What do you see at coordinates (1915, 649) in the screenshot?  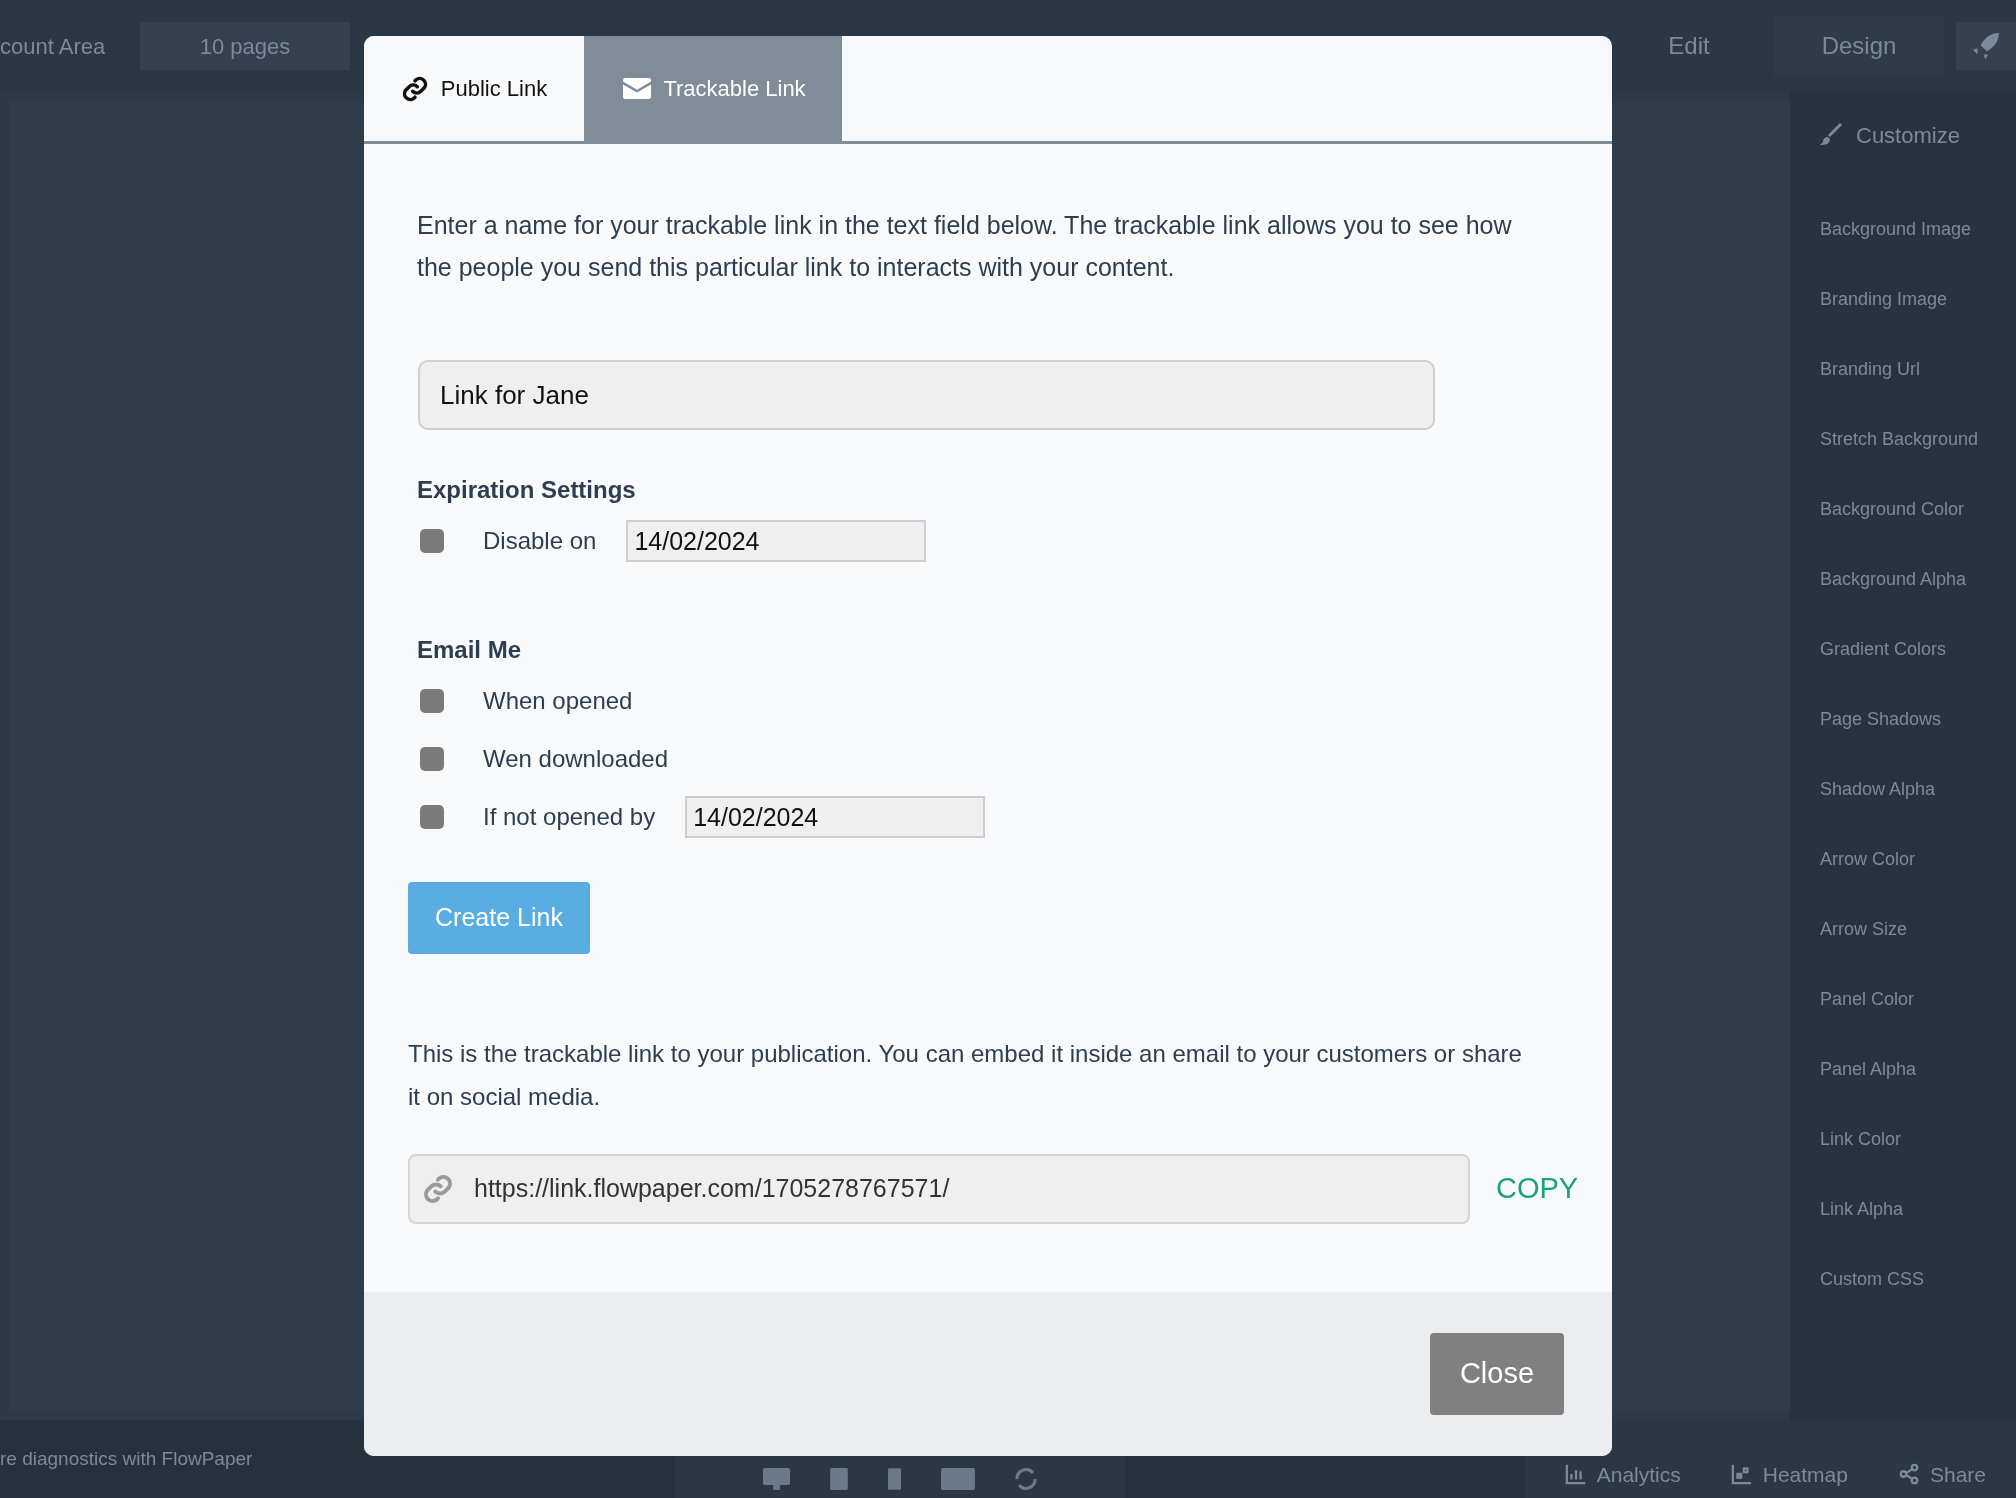 I see `sidebar-item: Gradient Colors` at bounding box center [1915, 649].